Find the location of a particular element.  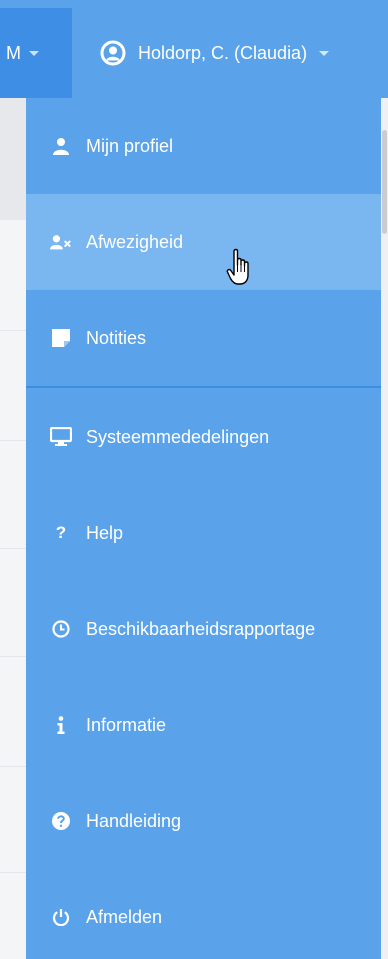

scrollbar-thumb is located at coordinates (384, 182).